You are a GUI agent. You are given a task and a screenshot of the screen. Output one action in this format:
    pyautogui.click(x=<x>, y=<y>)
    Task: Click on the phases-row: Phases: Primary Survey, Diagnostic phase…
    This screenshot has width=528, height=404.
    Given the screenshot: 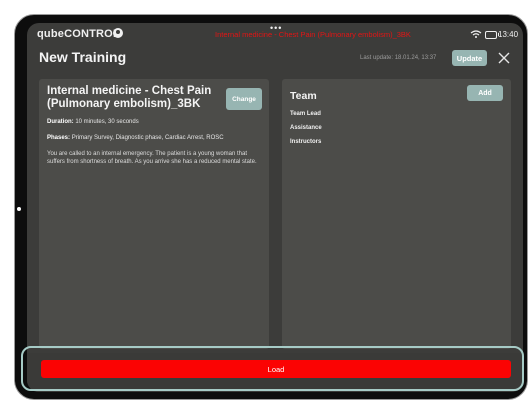 What is the action you would take?
    pyautogui.click(x=135, y=138)
    